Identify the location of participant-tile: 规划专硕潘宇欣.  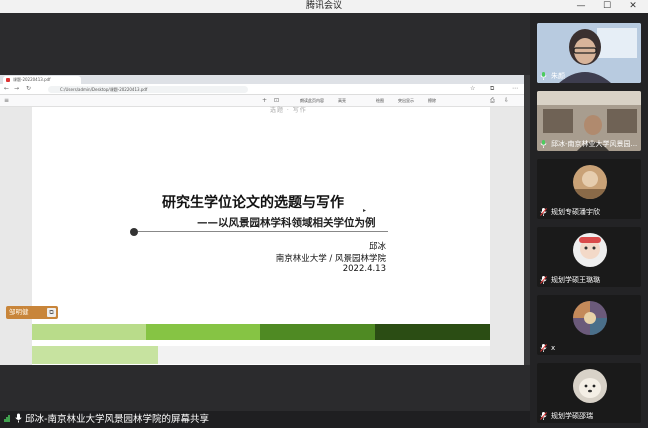
(589, 189).